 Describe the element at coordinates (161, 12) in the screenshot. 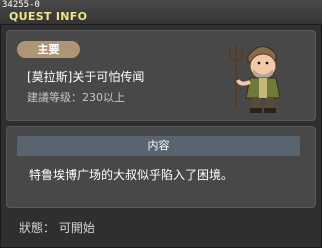

I see `title-bar: 34255-0 QUEST INFO` at that location.